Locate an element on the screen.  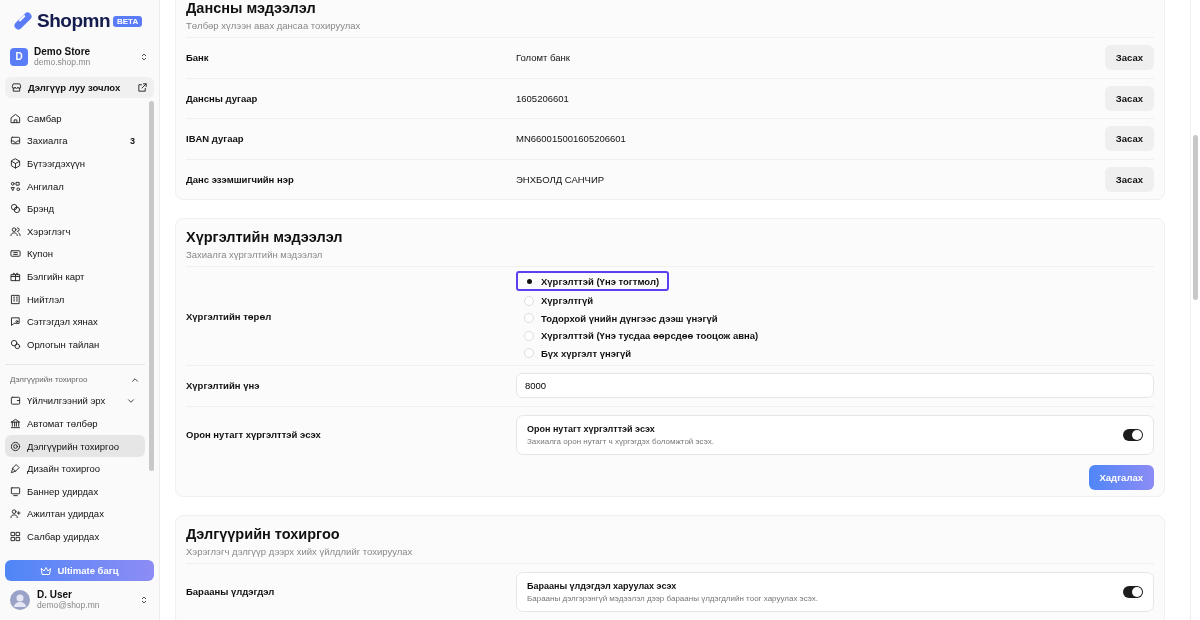
inbox-icon is located at coordinates (15, 141).